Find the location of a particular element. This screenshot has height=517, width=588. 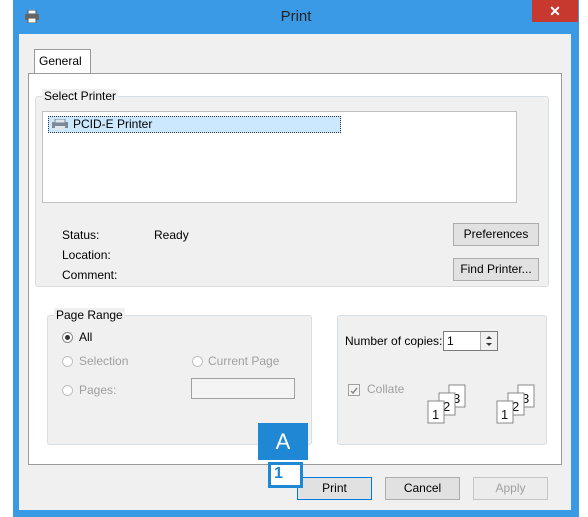

status-label: Status: is located at coordinates (81, 235).